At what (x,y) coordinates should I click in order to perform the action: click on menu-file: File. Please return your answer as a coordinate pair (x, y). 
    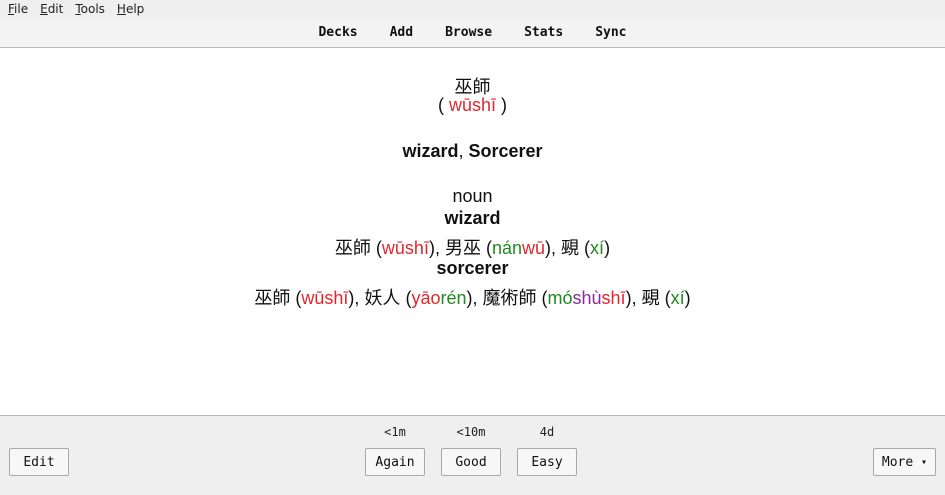
    Looking at the image, I should click on (18, 9).